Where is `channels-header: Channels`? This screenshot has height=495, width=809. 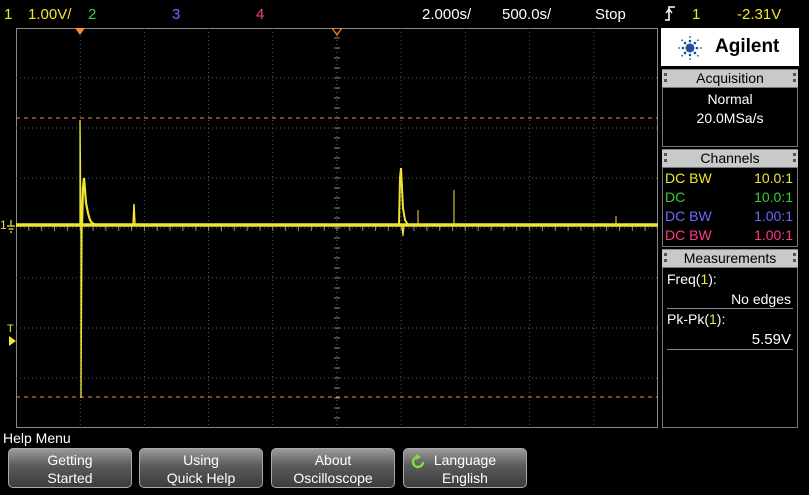
channels-header: Channels is located at coordinates (730, 158).